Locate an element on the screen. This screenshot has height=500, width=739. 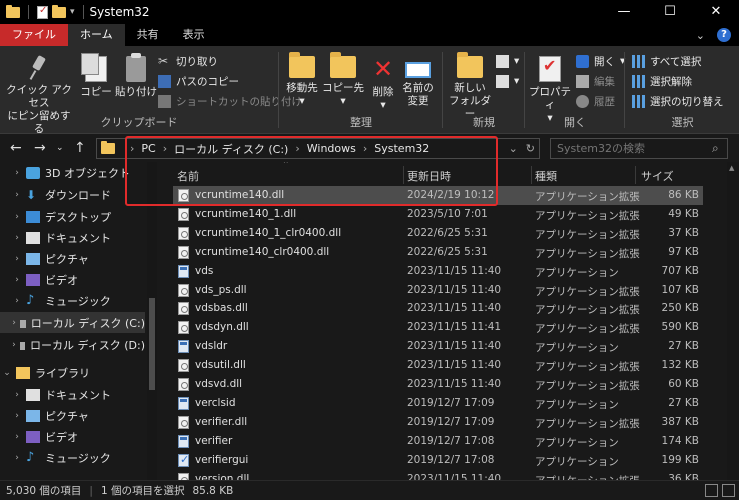
nav-item-lib-documents: › ドキュメント is located at coordinates (72, 394).